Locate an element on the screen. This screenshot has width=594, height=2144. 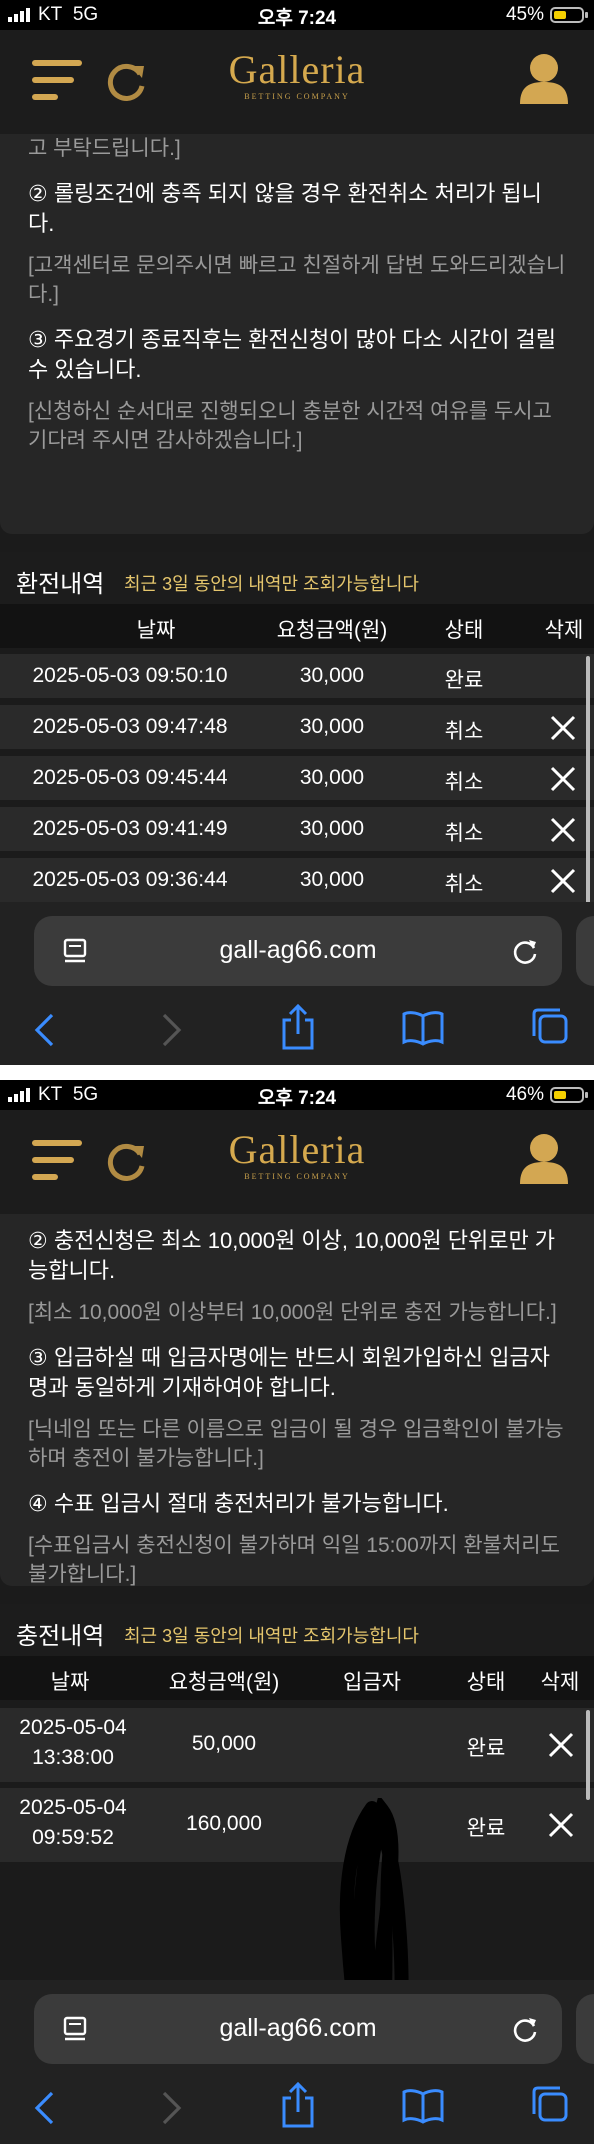
withdrawal-history-header: 환전내역 최근 3일 동안의 내역만 조회가능합니다 is located at coordinates (297, 578).